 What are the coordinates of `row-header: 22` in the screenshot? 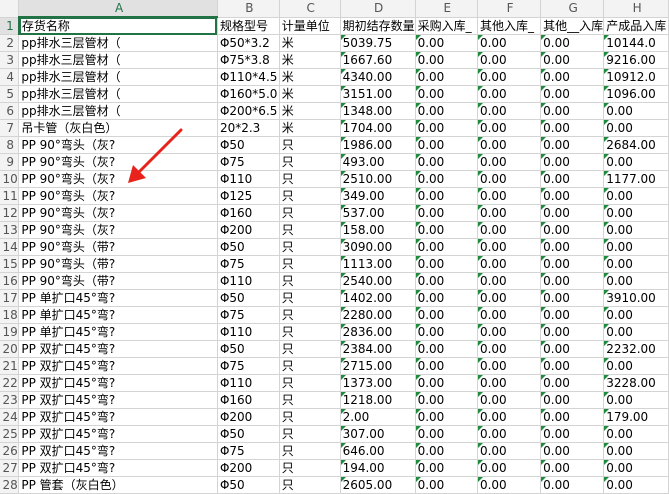 It's located at (10, 383).